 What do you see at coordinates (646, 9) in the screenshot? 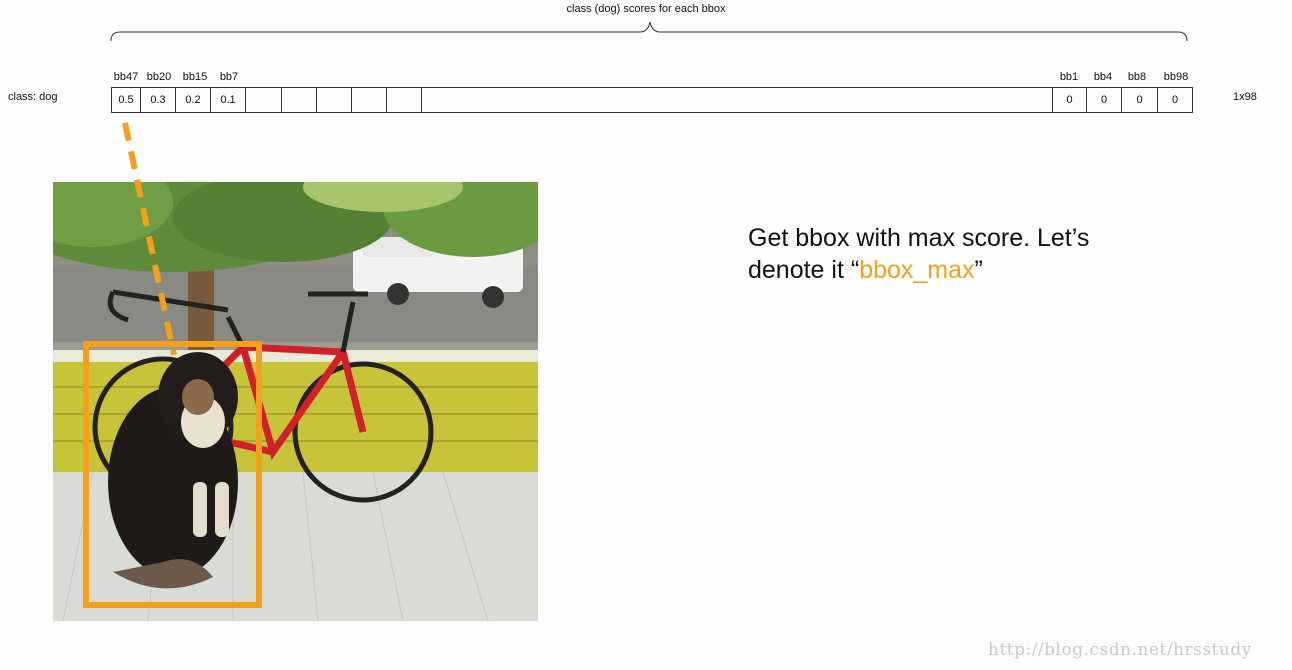
I see `brace-label: class (dog) scores for each bbox` at bounding box center [646, 9].